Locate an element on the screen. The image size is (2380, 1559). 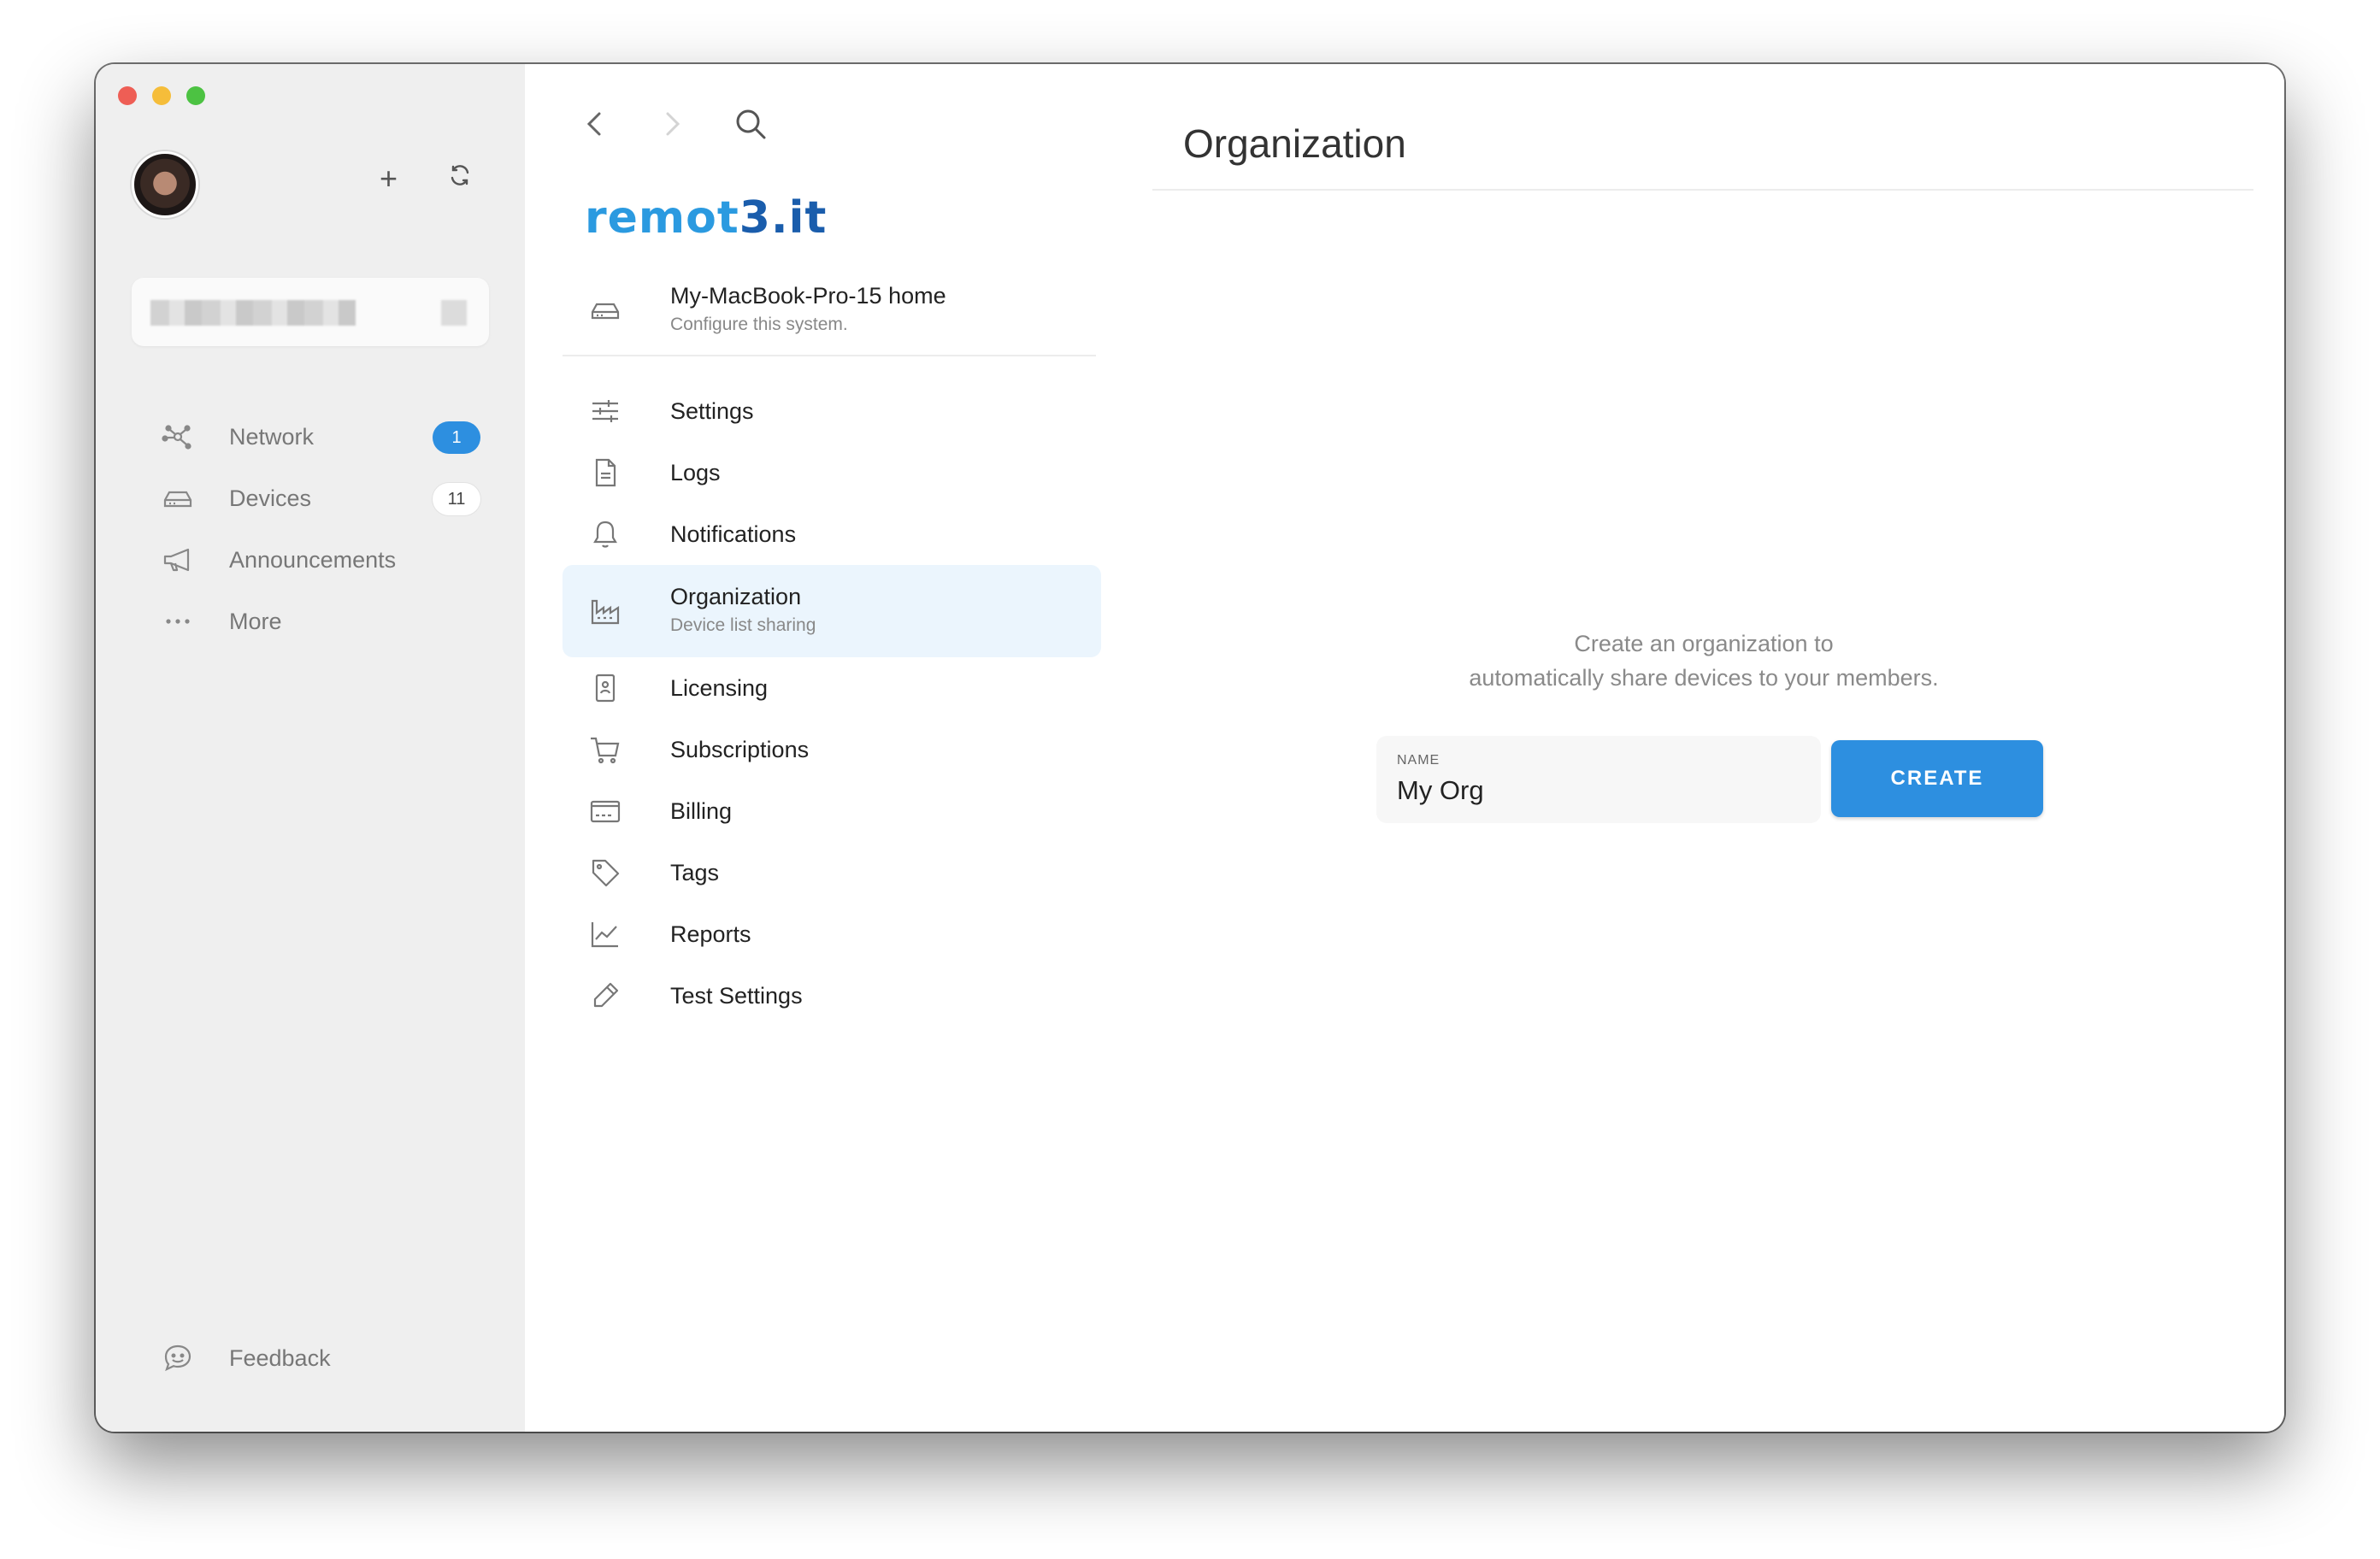
title-divider is located at coordinates (1703, 190).